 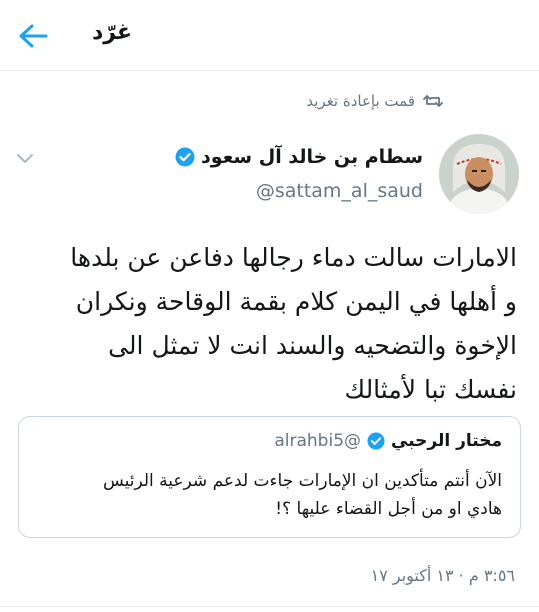 What do you see at coordinates (312, 345) in the screenshot?
I see `tweet-line: الإخوة والتضحيه والسند انت لا تمثل الى` at bounding box center [312, 345].